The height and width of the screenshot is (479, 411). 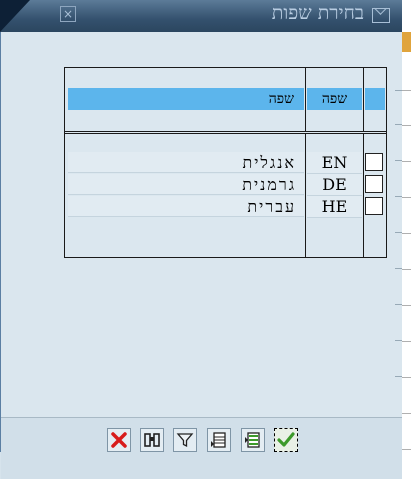 What do you see at coordinates (201, 16) in the screenshot?
I see `dialog-titlebar: × בחירת שפות` at bounding box center [201, 16].